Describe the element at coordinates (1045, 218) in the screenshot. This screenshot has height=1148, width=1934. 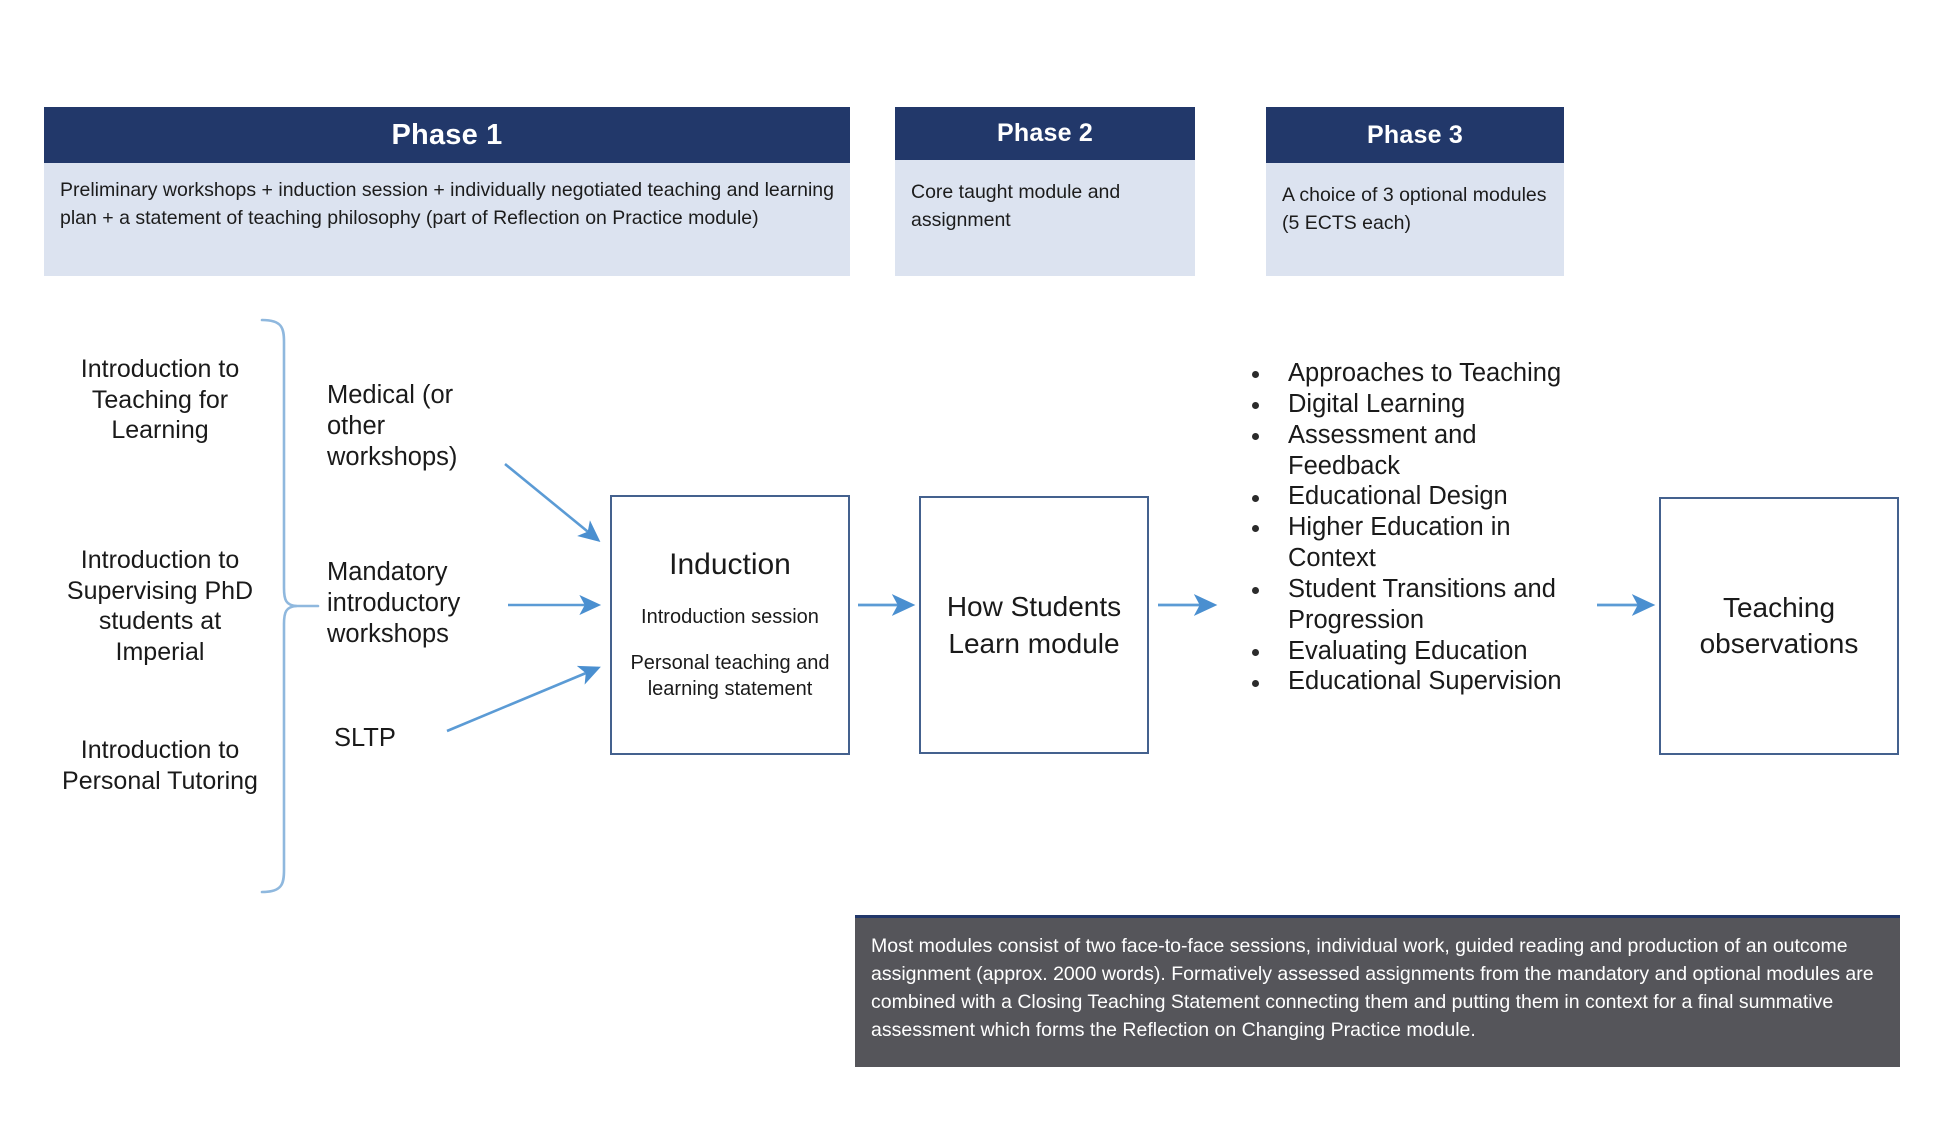
I see `phase-2-description: Core taught module and assignment` at that location.